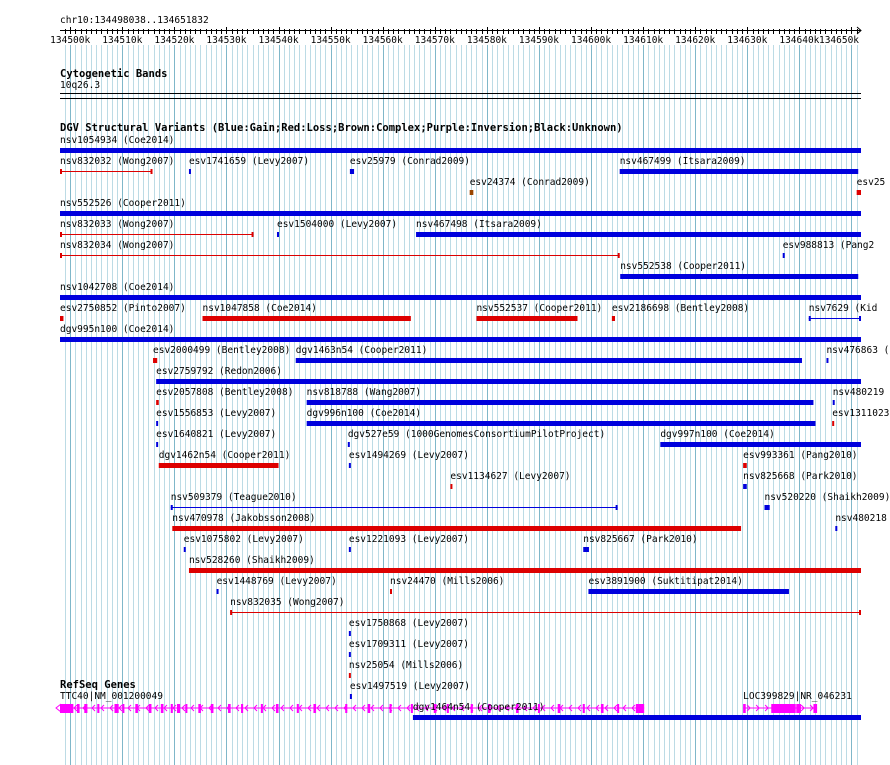  I want to click on dgv-feature-label: dgv1463n54 (Cooper2011), so click(362, 350).